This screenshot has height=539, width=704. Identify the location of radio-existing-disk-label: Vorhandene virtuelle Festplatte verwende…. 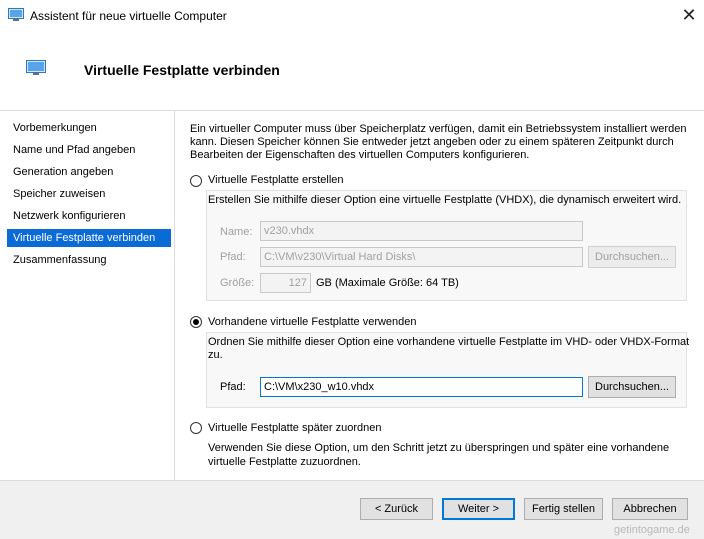
(312, 322).